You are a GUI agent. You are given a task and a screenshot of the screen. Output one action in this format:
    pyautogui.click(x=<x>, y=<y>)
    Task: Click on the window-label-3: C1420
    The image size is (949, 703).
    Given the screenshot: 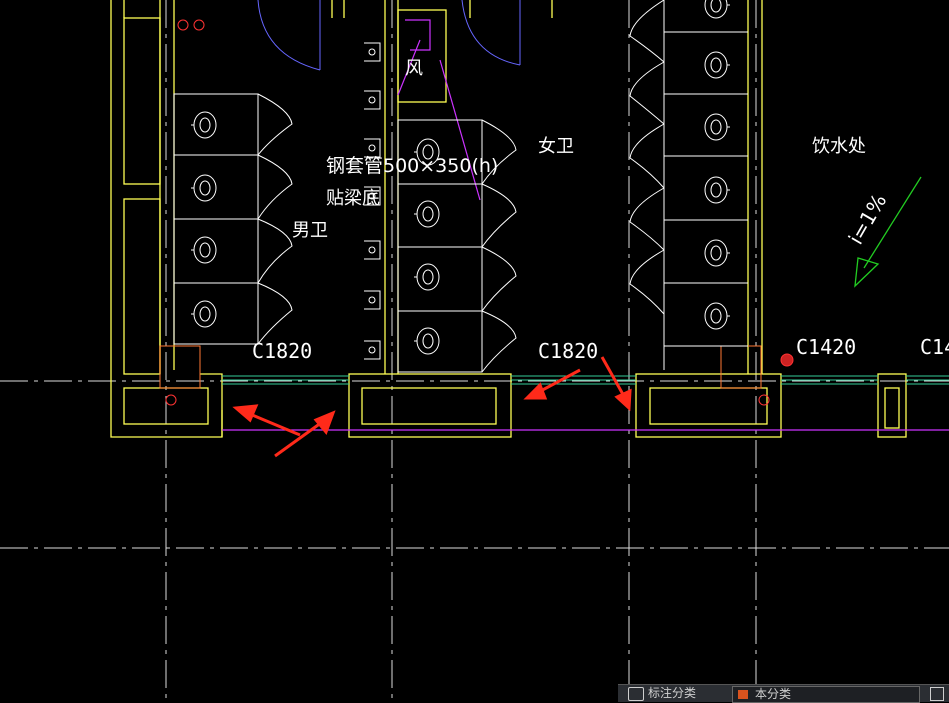 What is the action you would take?
    pyautogui.click(x=826, y=347)
    